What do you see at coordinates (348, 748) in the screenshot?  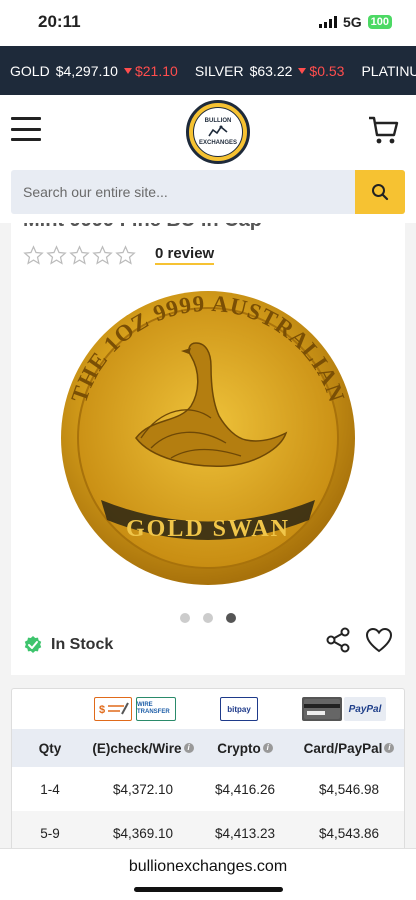 I see `column-header-card: Card/PayPal i` at bounding box center [348, 748].